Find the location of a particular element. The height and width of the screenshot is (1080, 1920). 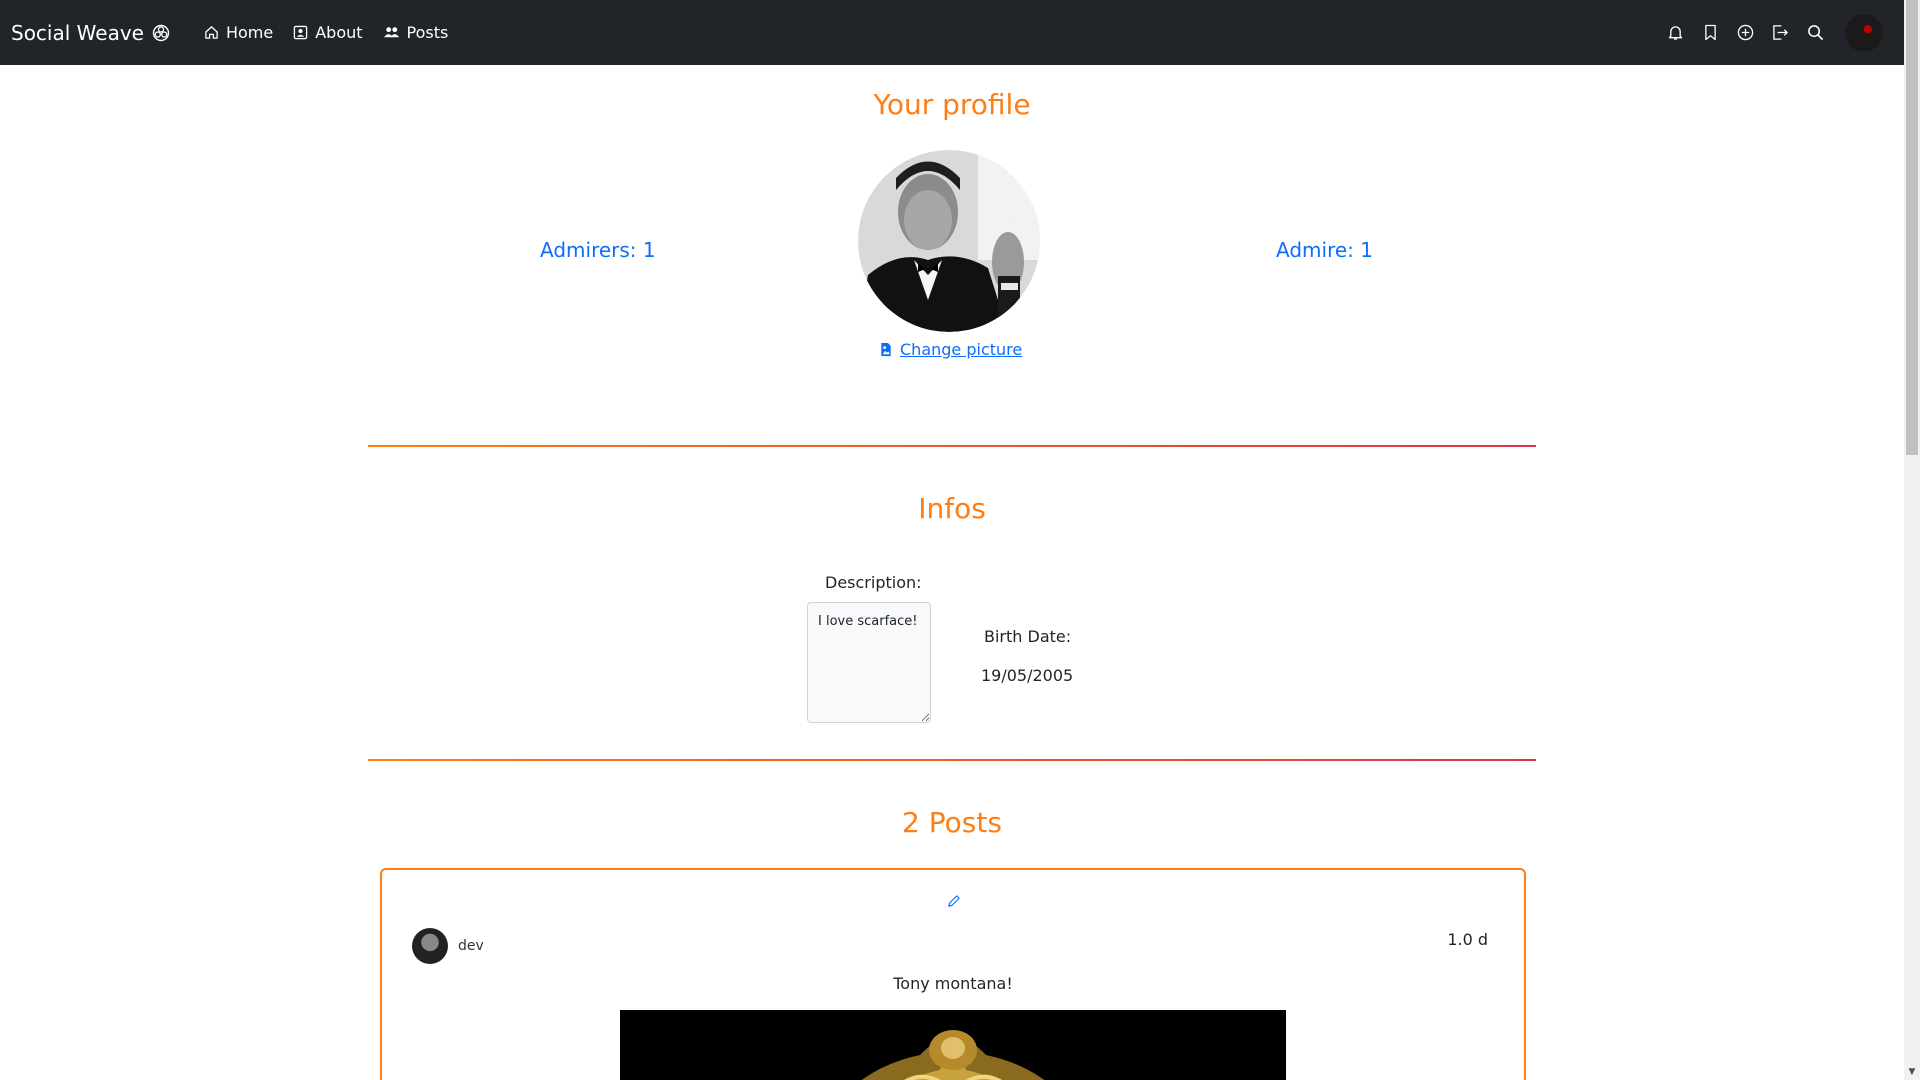

nav-about-link: About is located at coordinates (328, 32).